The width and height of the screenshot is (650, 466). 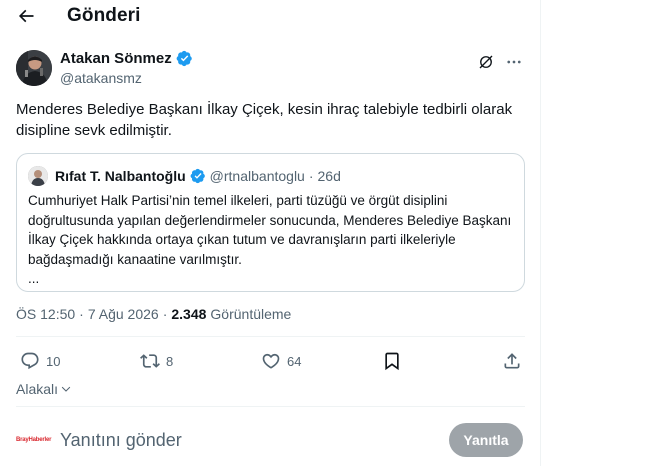 I want to click on quoted-author-handle: @rtnalbantoglu, so click(x=257, y=176).